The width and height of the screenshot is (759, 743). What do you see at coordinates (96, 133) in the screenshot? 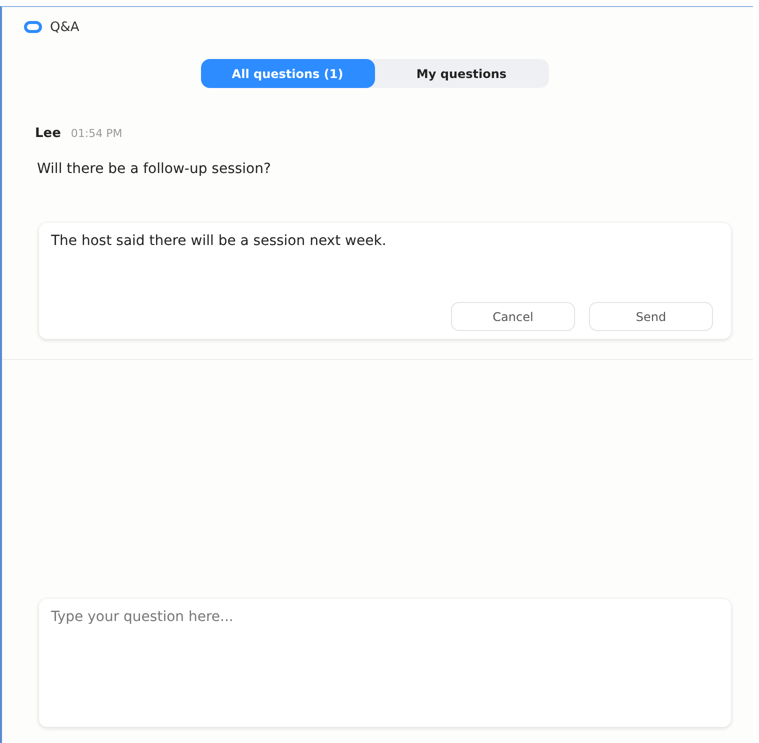
I see `timestamp: 01:54 PM` at bounding box center [96, 133].